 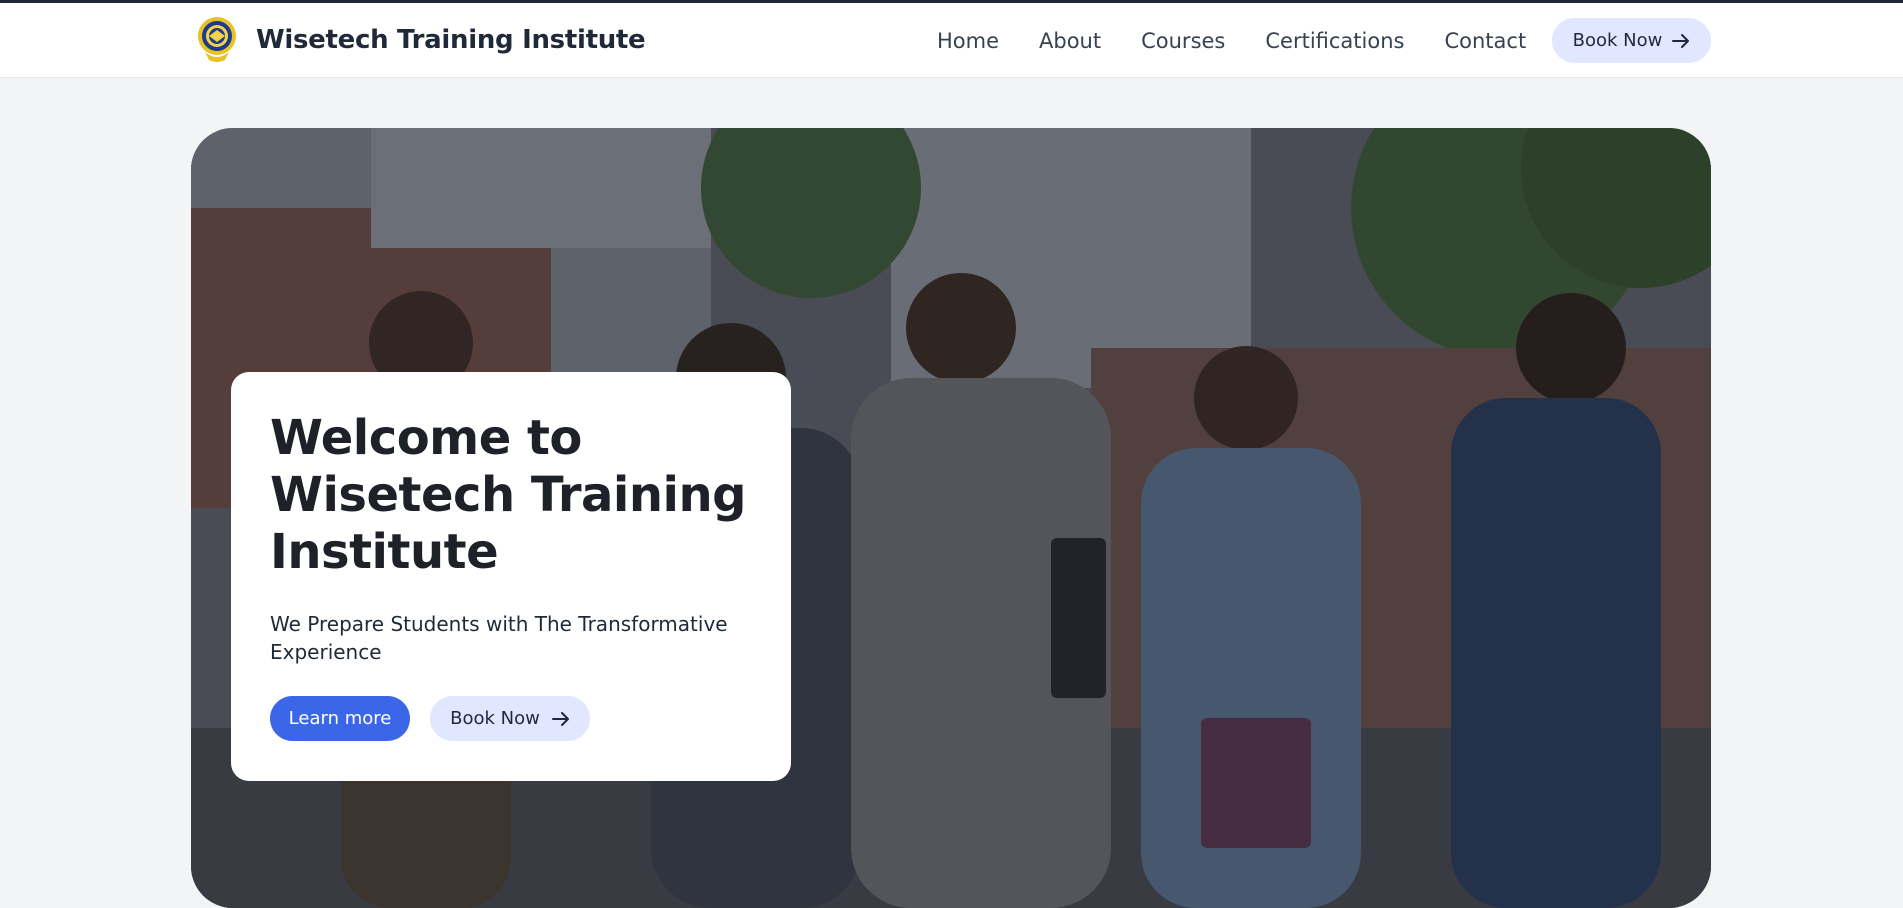 I want to click on hero-title: Welcome to Wisetech Training Institute, so click(x=508, y=495).